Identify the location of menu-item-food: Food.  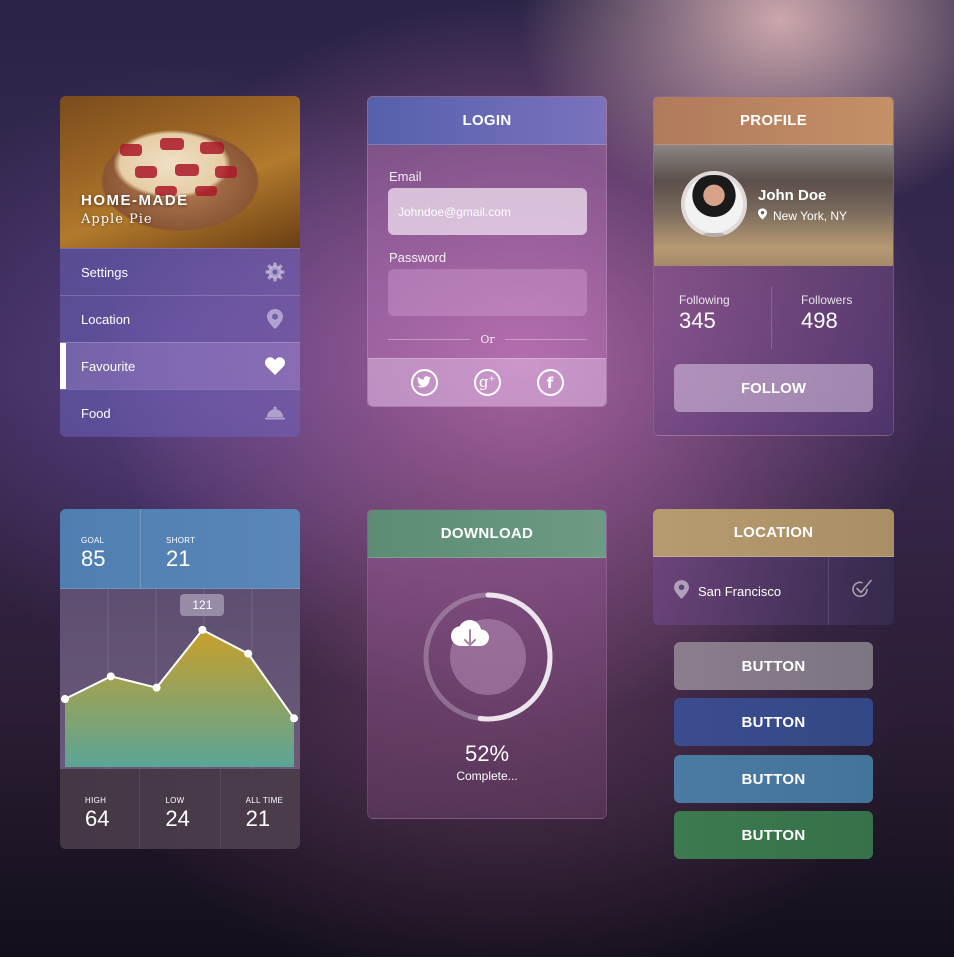
(180, 412).